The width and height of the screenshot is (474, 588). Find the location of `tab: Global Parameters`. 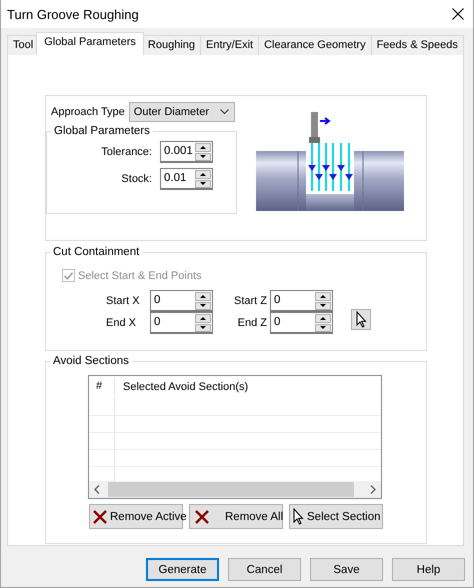

tab: Global Parameters is located at coordinates (90, 43).